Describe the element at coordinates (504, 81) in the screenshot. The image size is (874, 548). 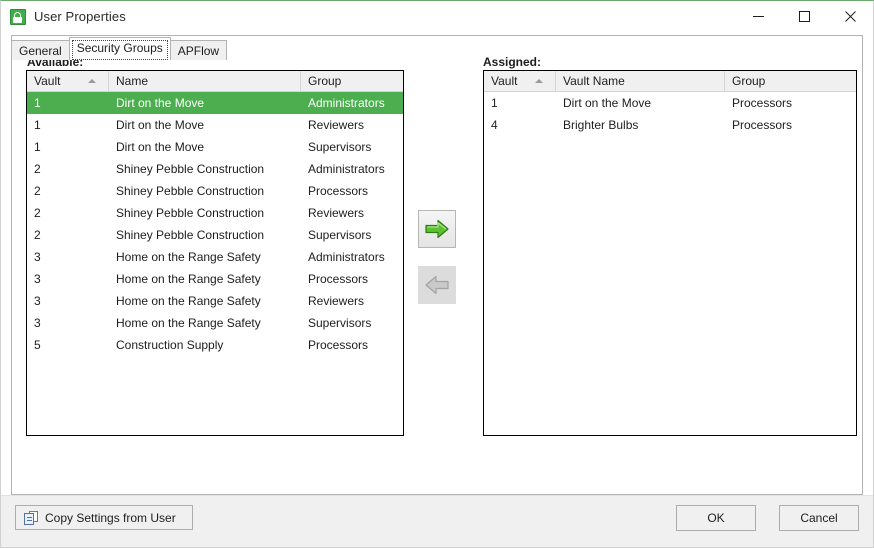
I see `assigned-column-vault-label: Vault` at that location.